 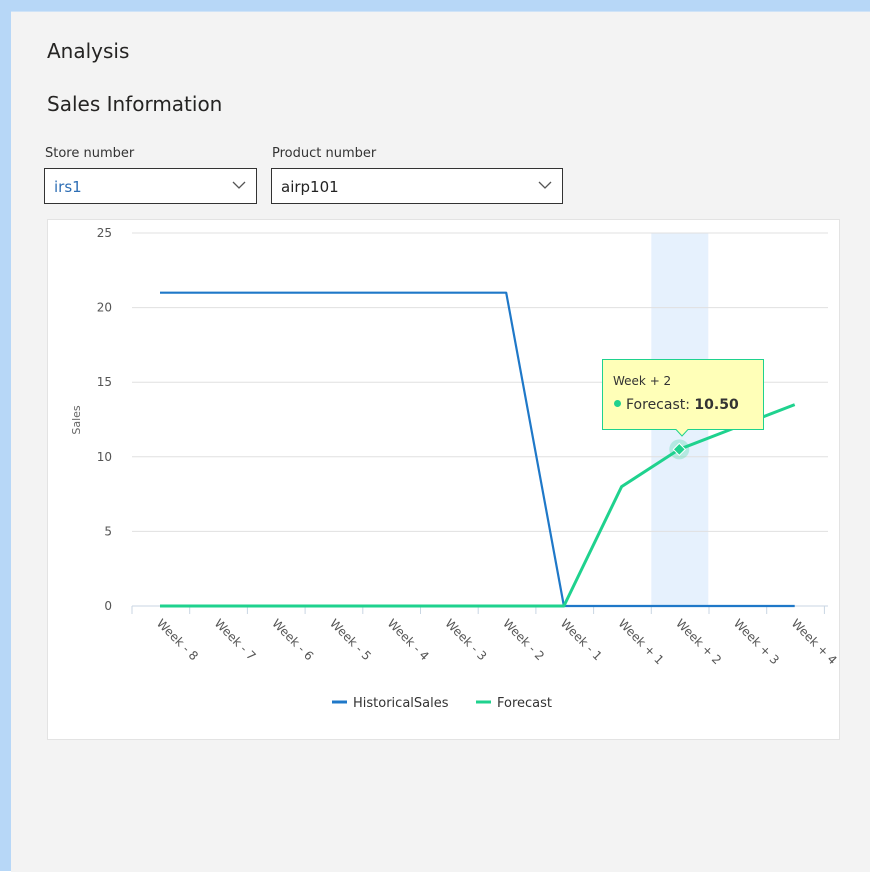 I want to click on legend-item-forecast: Forecast, so click(x=524, y=703).